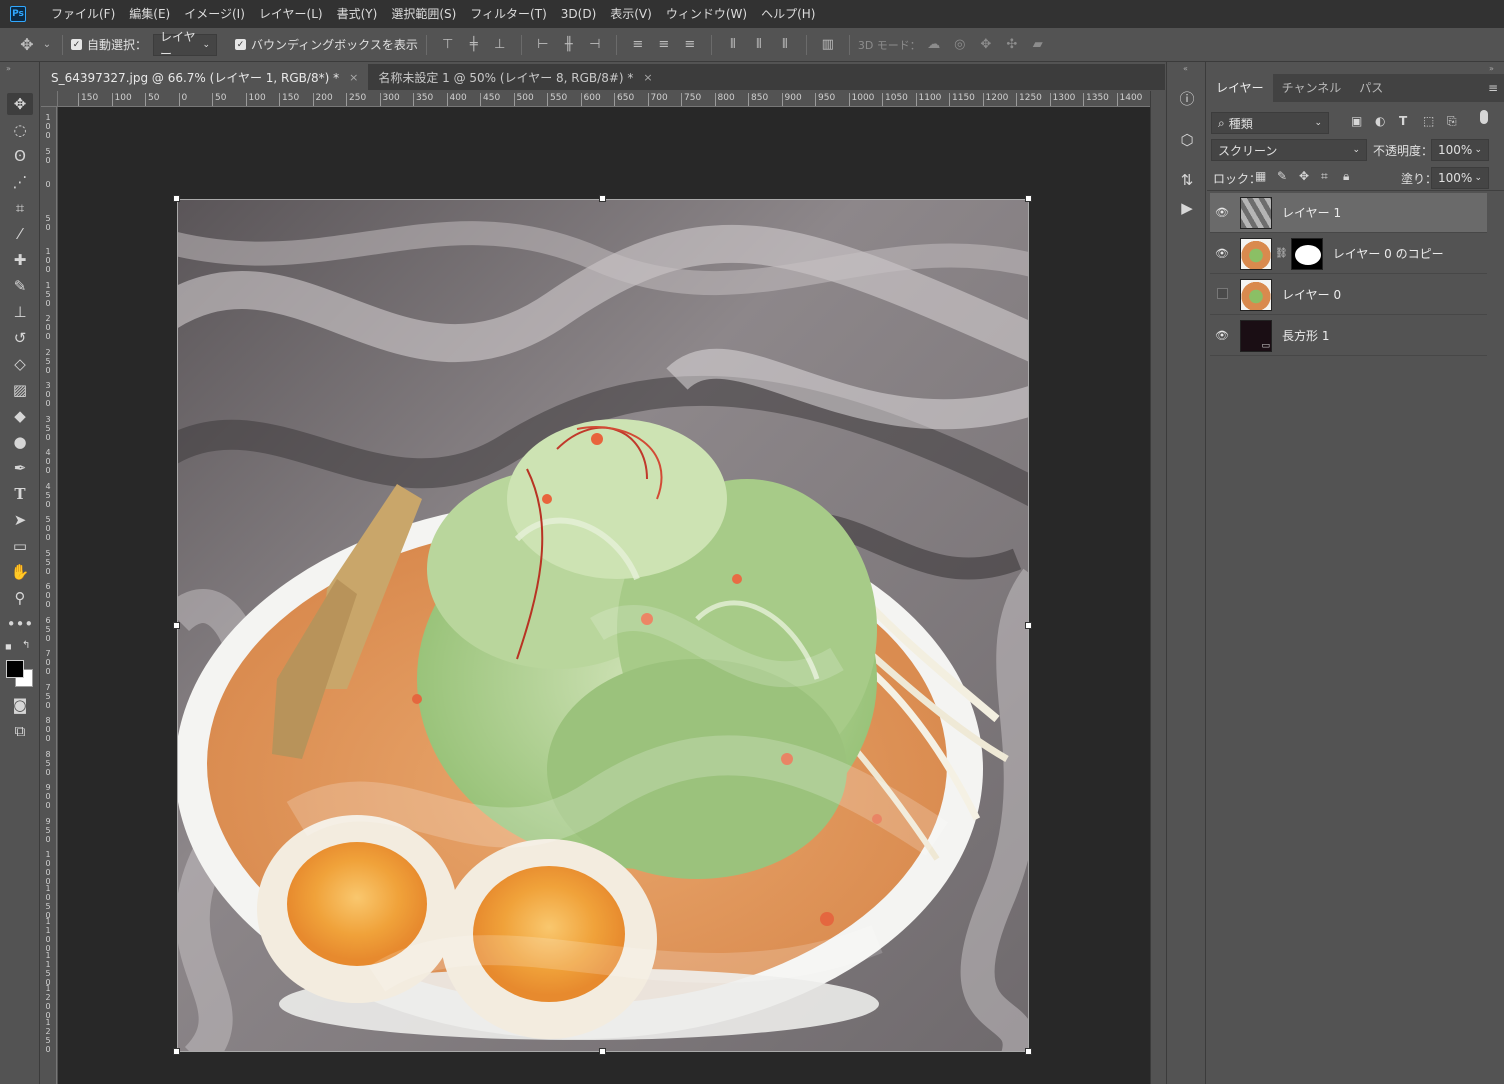  I want to click on eraser-icon: ◇, so click(20, 364).